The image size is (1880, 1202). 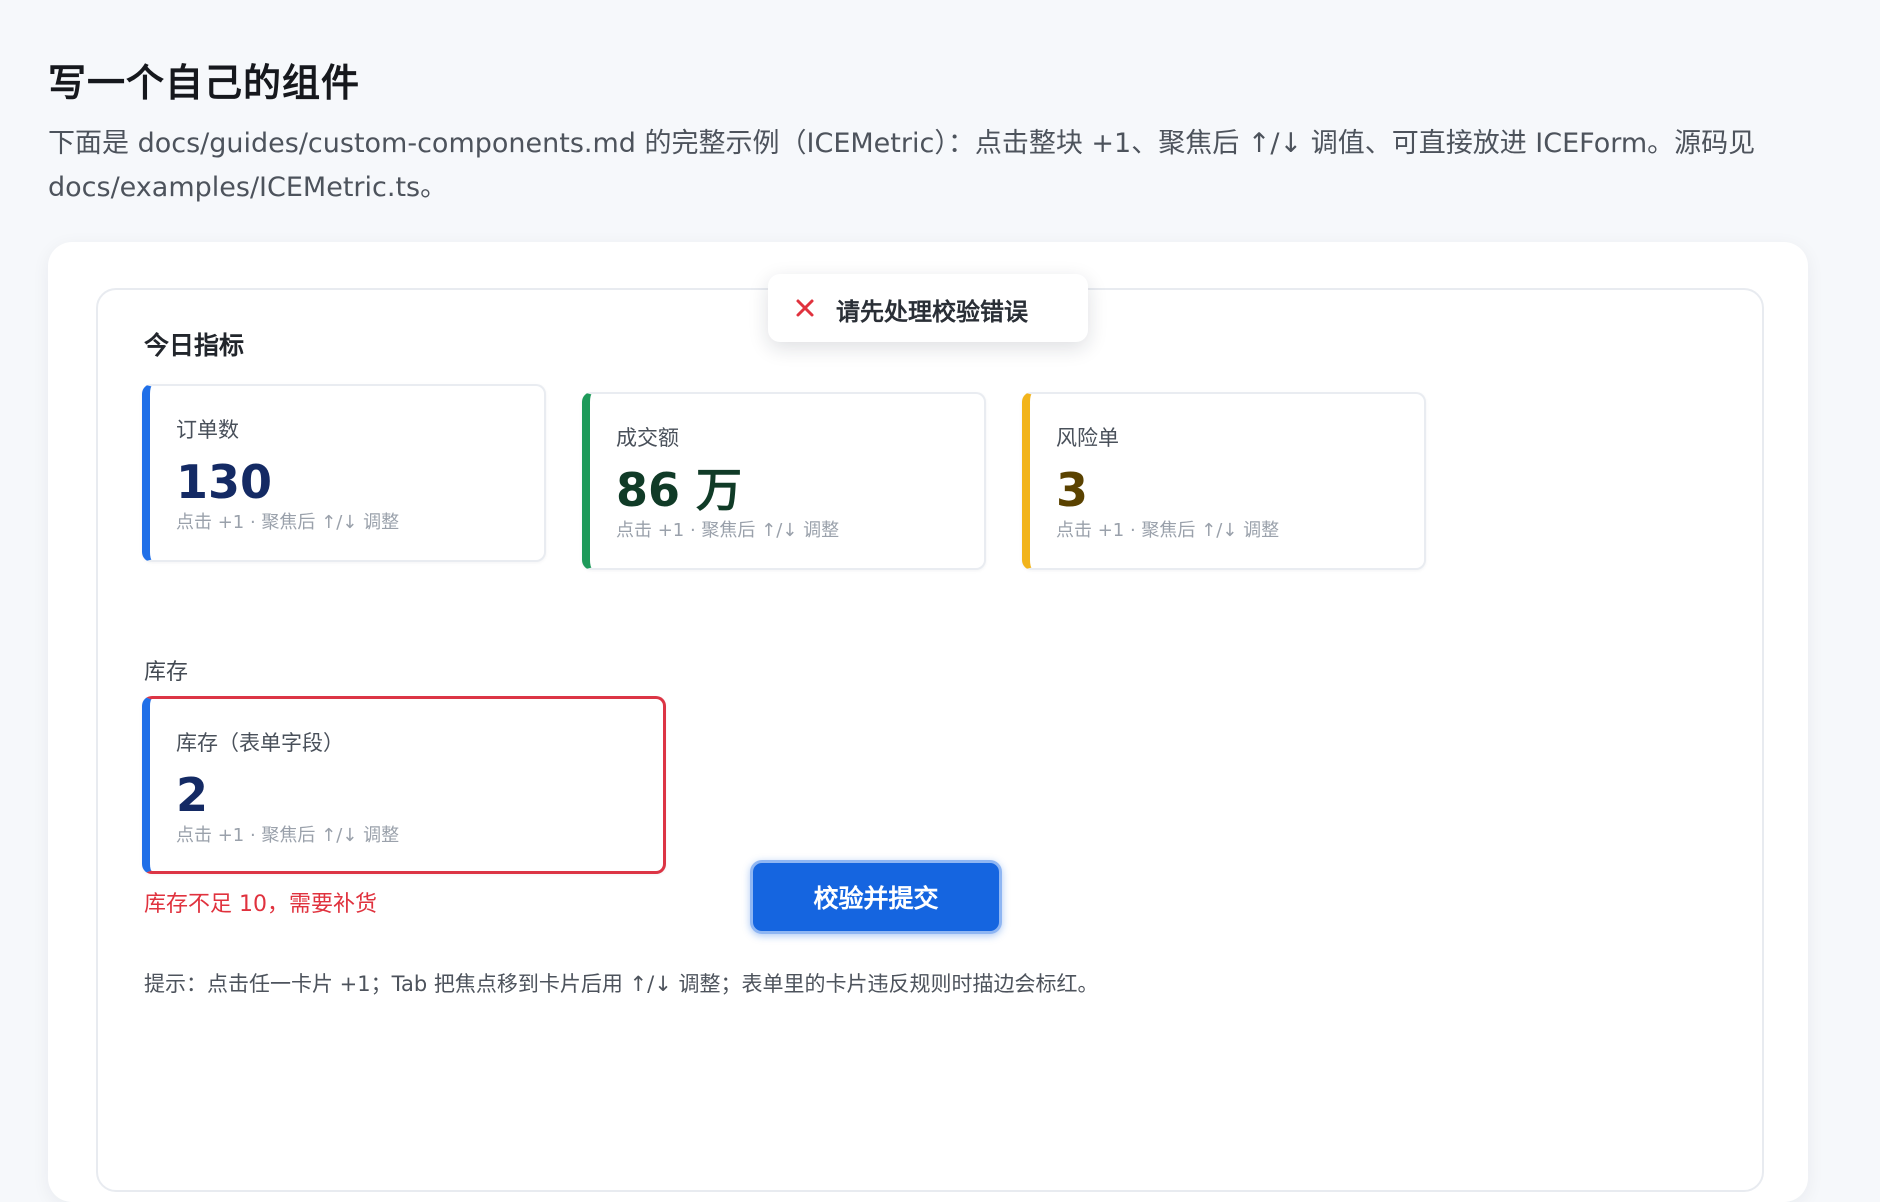 What do you see at coordinates (207, 430) in the screenshot?
I see `metric-label: 订单数` at bounding box center [207, 430].